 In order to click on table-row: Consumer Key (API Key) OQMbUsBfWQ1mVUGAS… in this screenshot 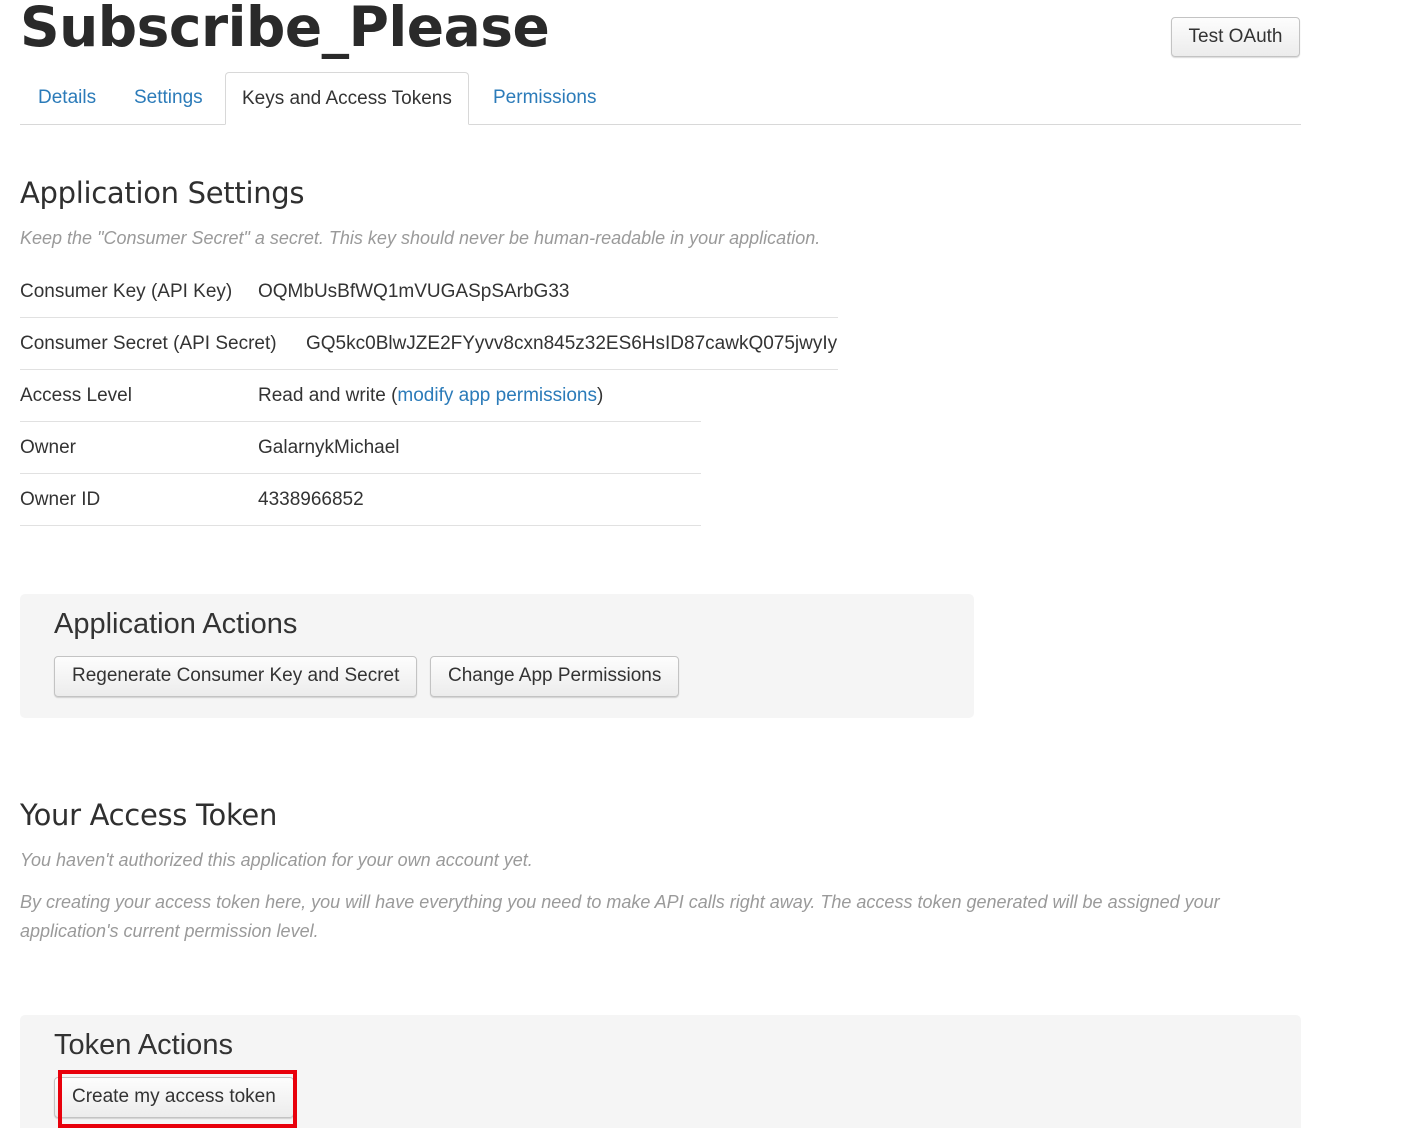, I will do `click(429, 292)`.